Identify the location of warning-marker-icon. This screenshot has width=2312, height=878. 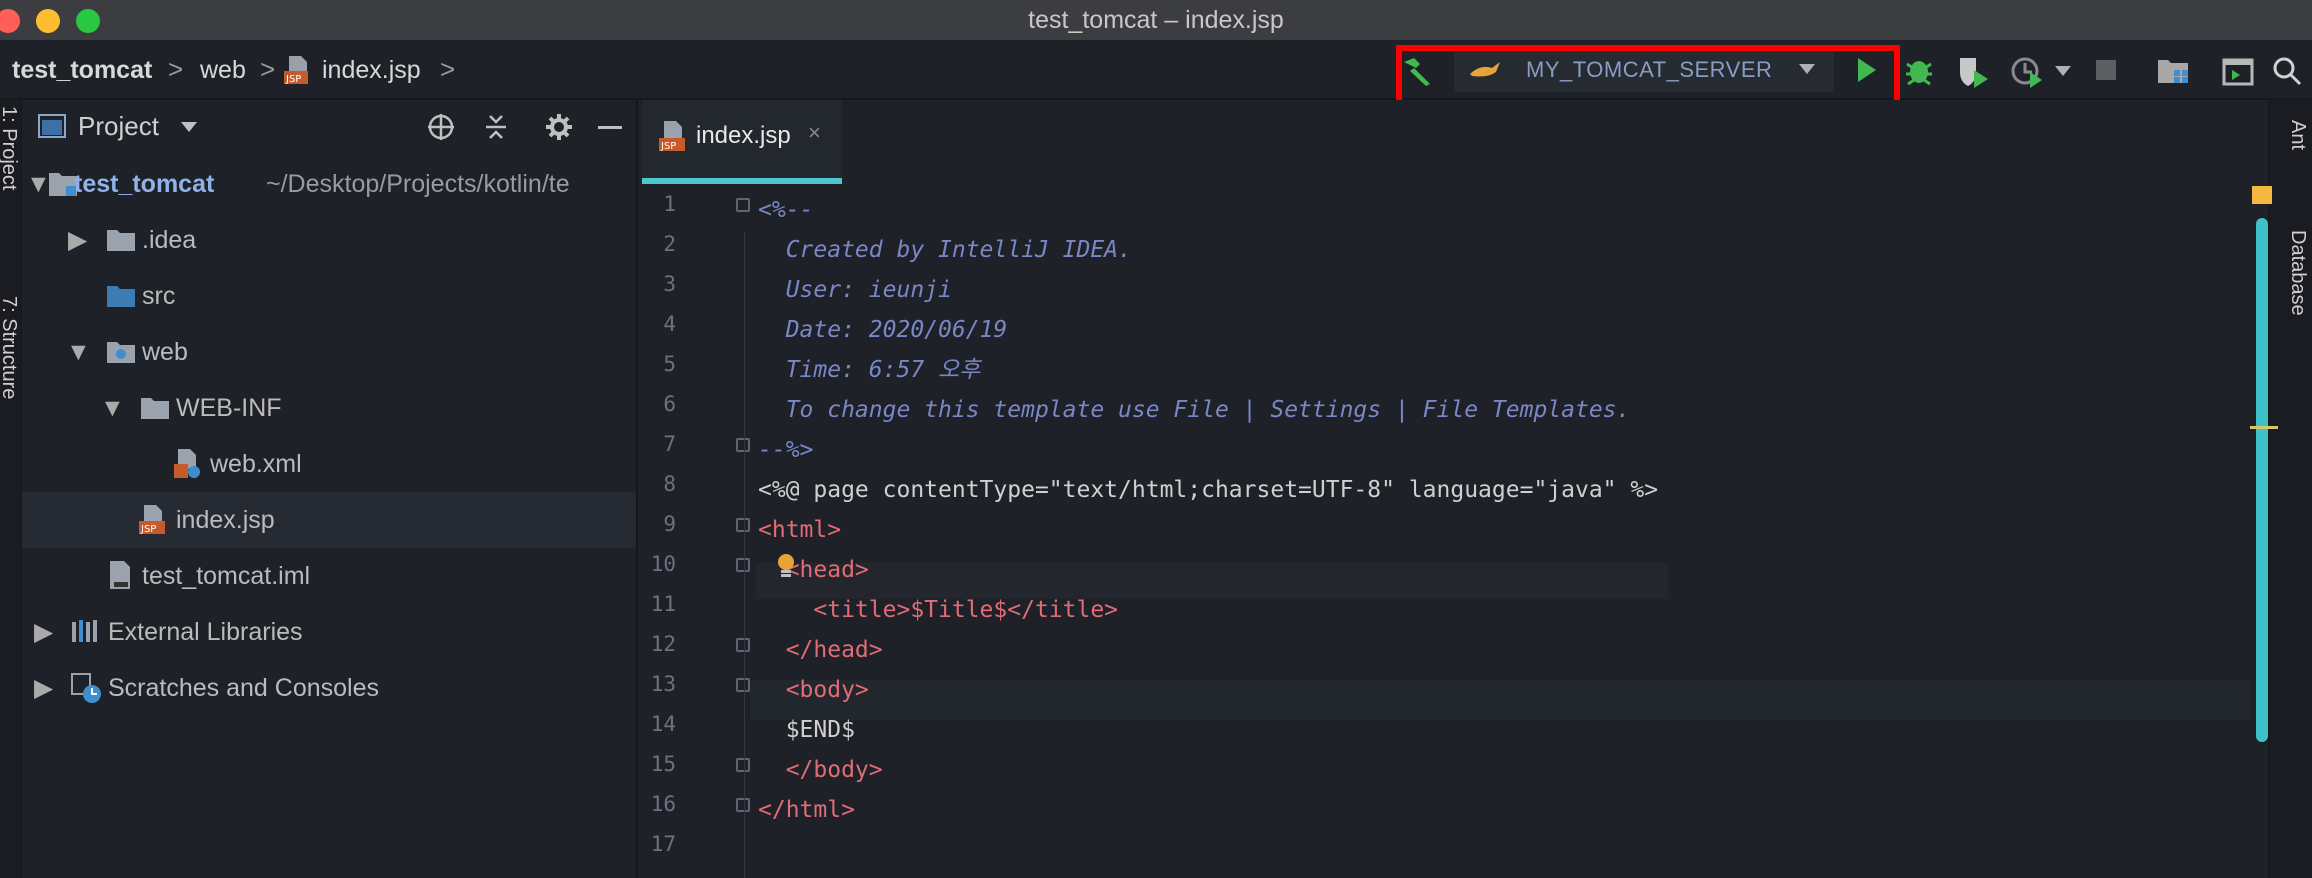
(2262, 195).